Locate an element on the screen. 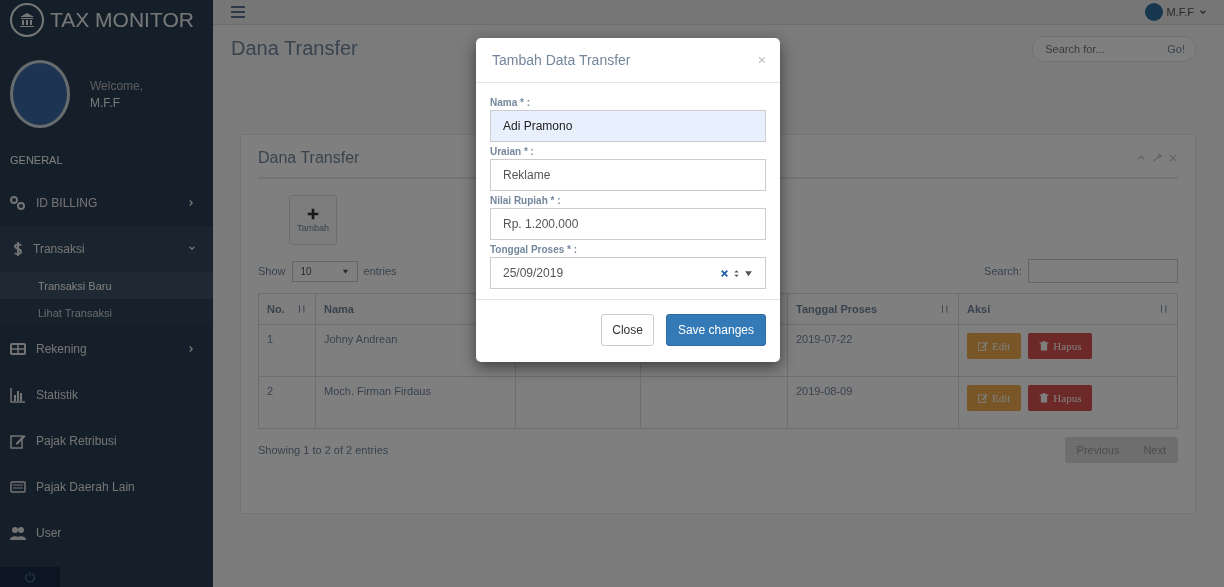  profile-name: M.F.F is located at coordinates (105, 102).